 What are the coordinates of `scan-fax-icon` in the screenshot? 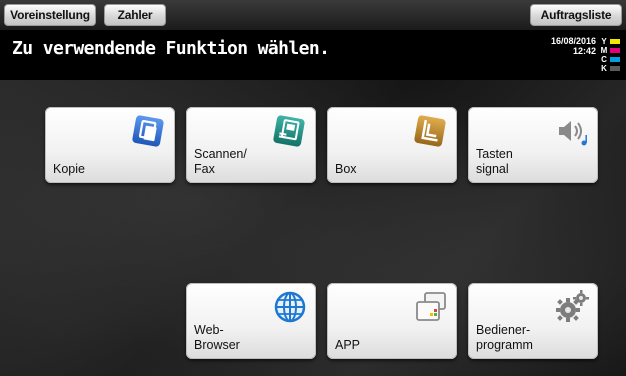 It's located at (289, 131).